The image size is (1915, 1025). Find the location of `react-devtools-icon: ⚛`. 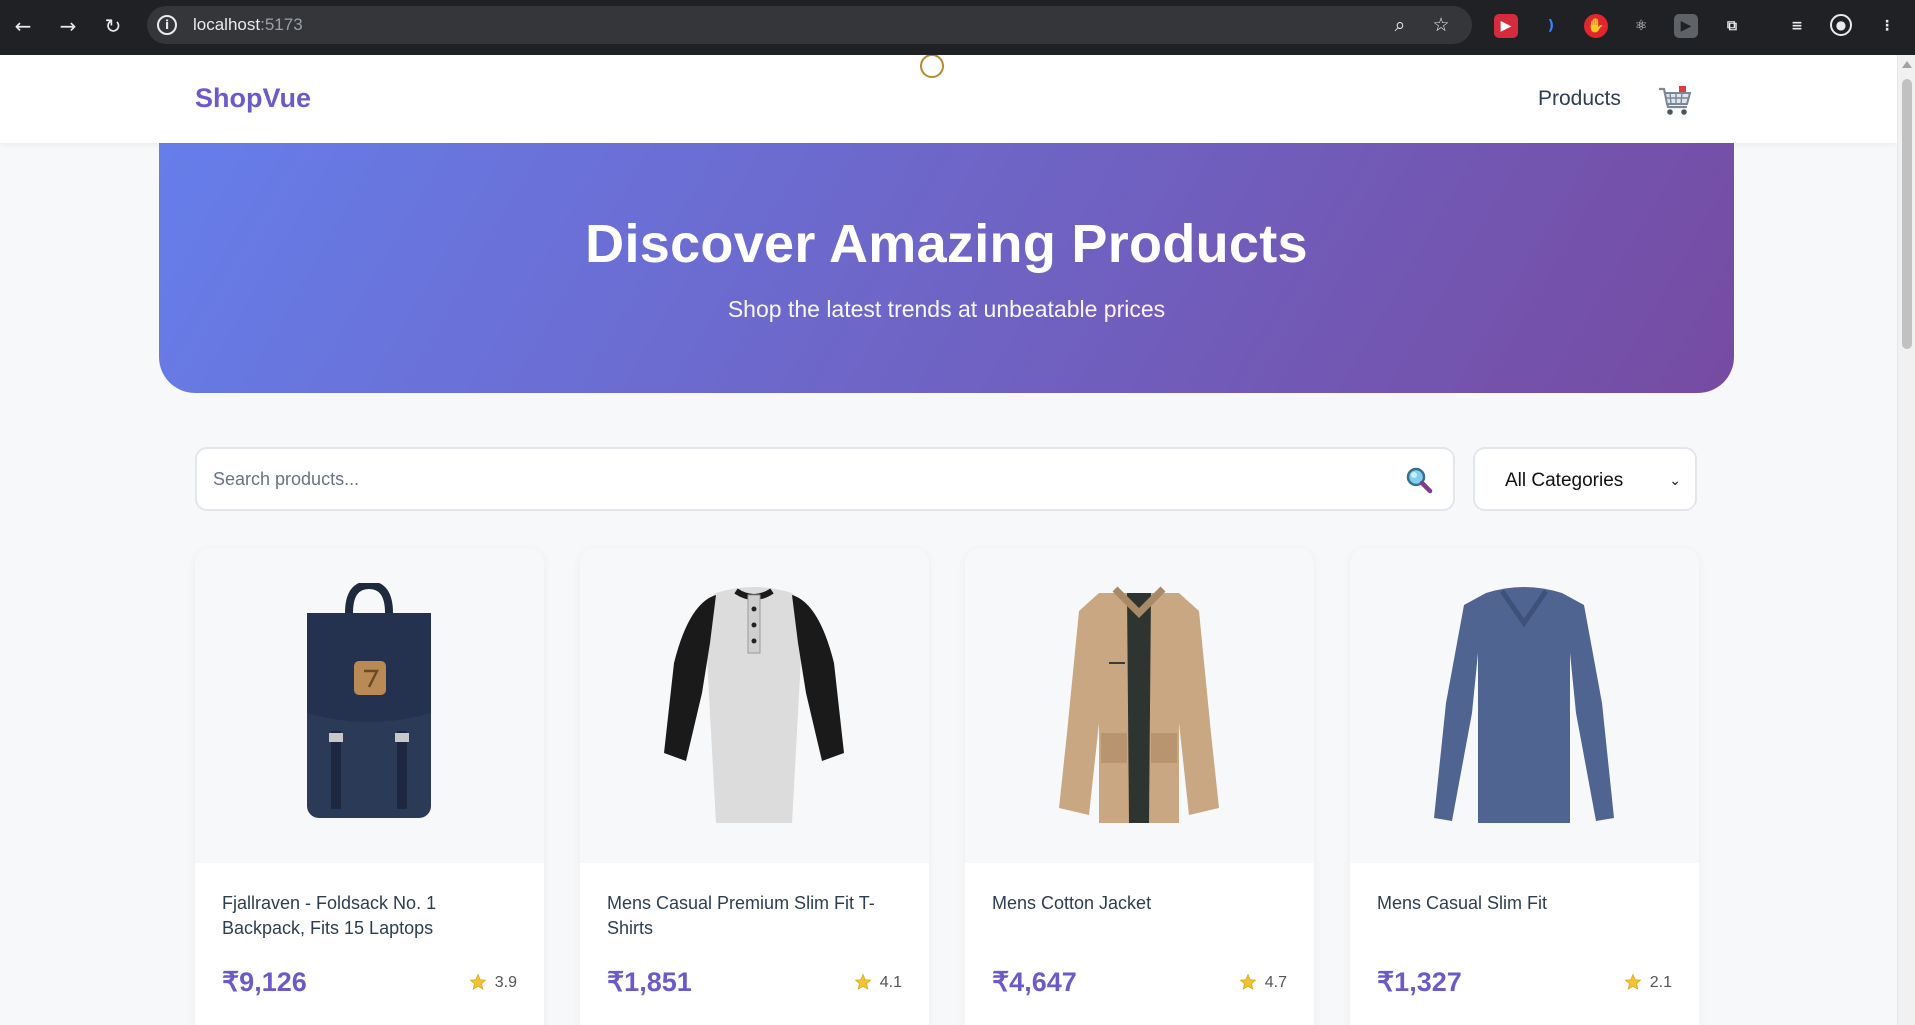

react-devtools-icon: ⚛ is located at coordinates (1641, 26).